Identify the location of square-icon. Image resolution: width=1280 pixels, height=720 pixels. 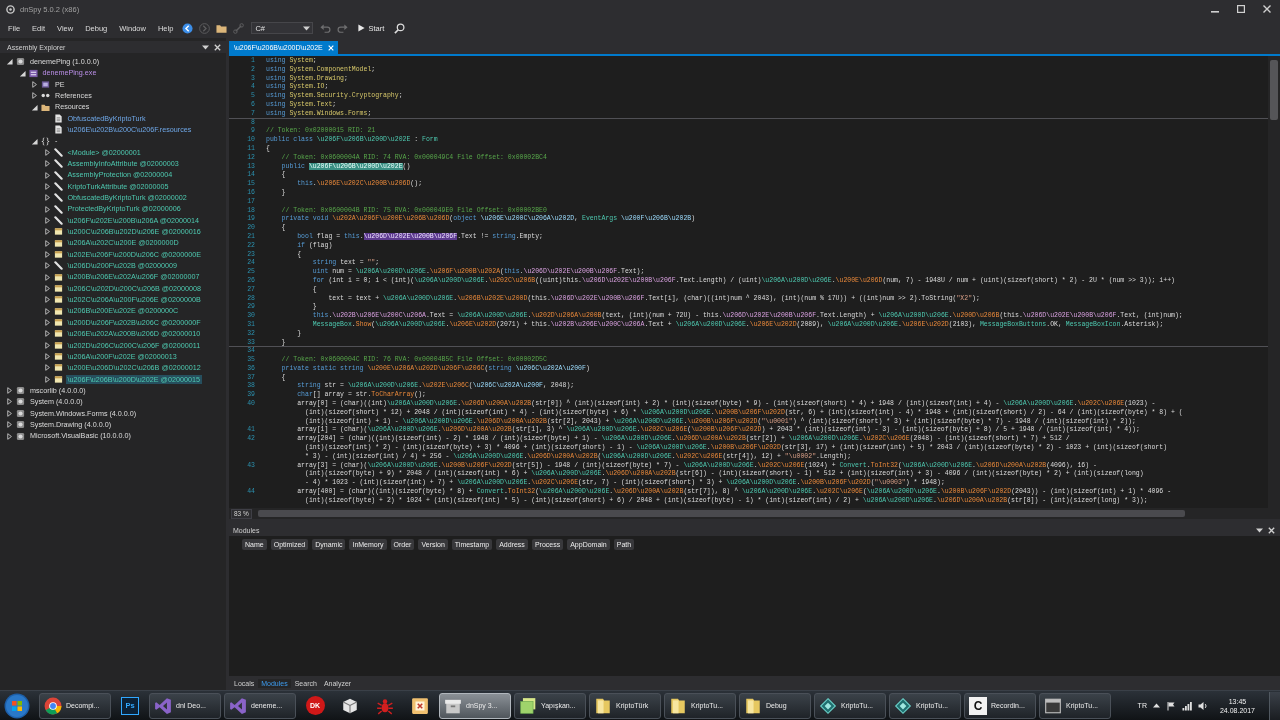
(45, 84).